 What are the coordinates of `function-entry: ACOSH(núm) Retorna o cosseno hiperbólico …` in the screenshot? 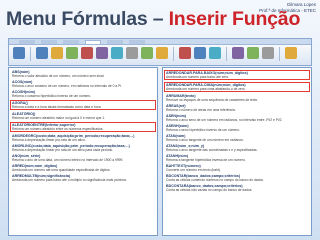 It's located at (83, 94).